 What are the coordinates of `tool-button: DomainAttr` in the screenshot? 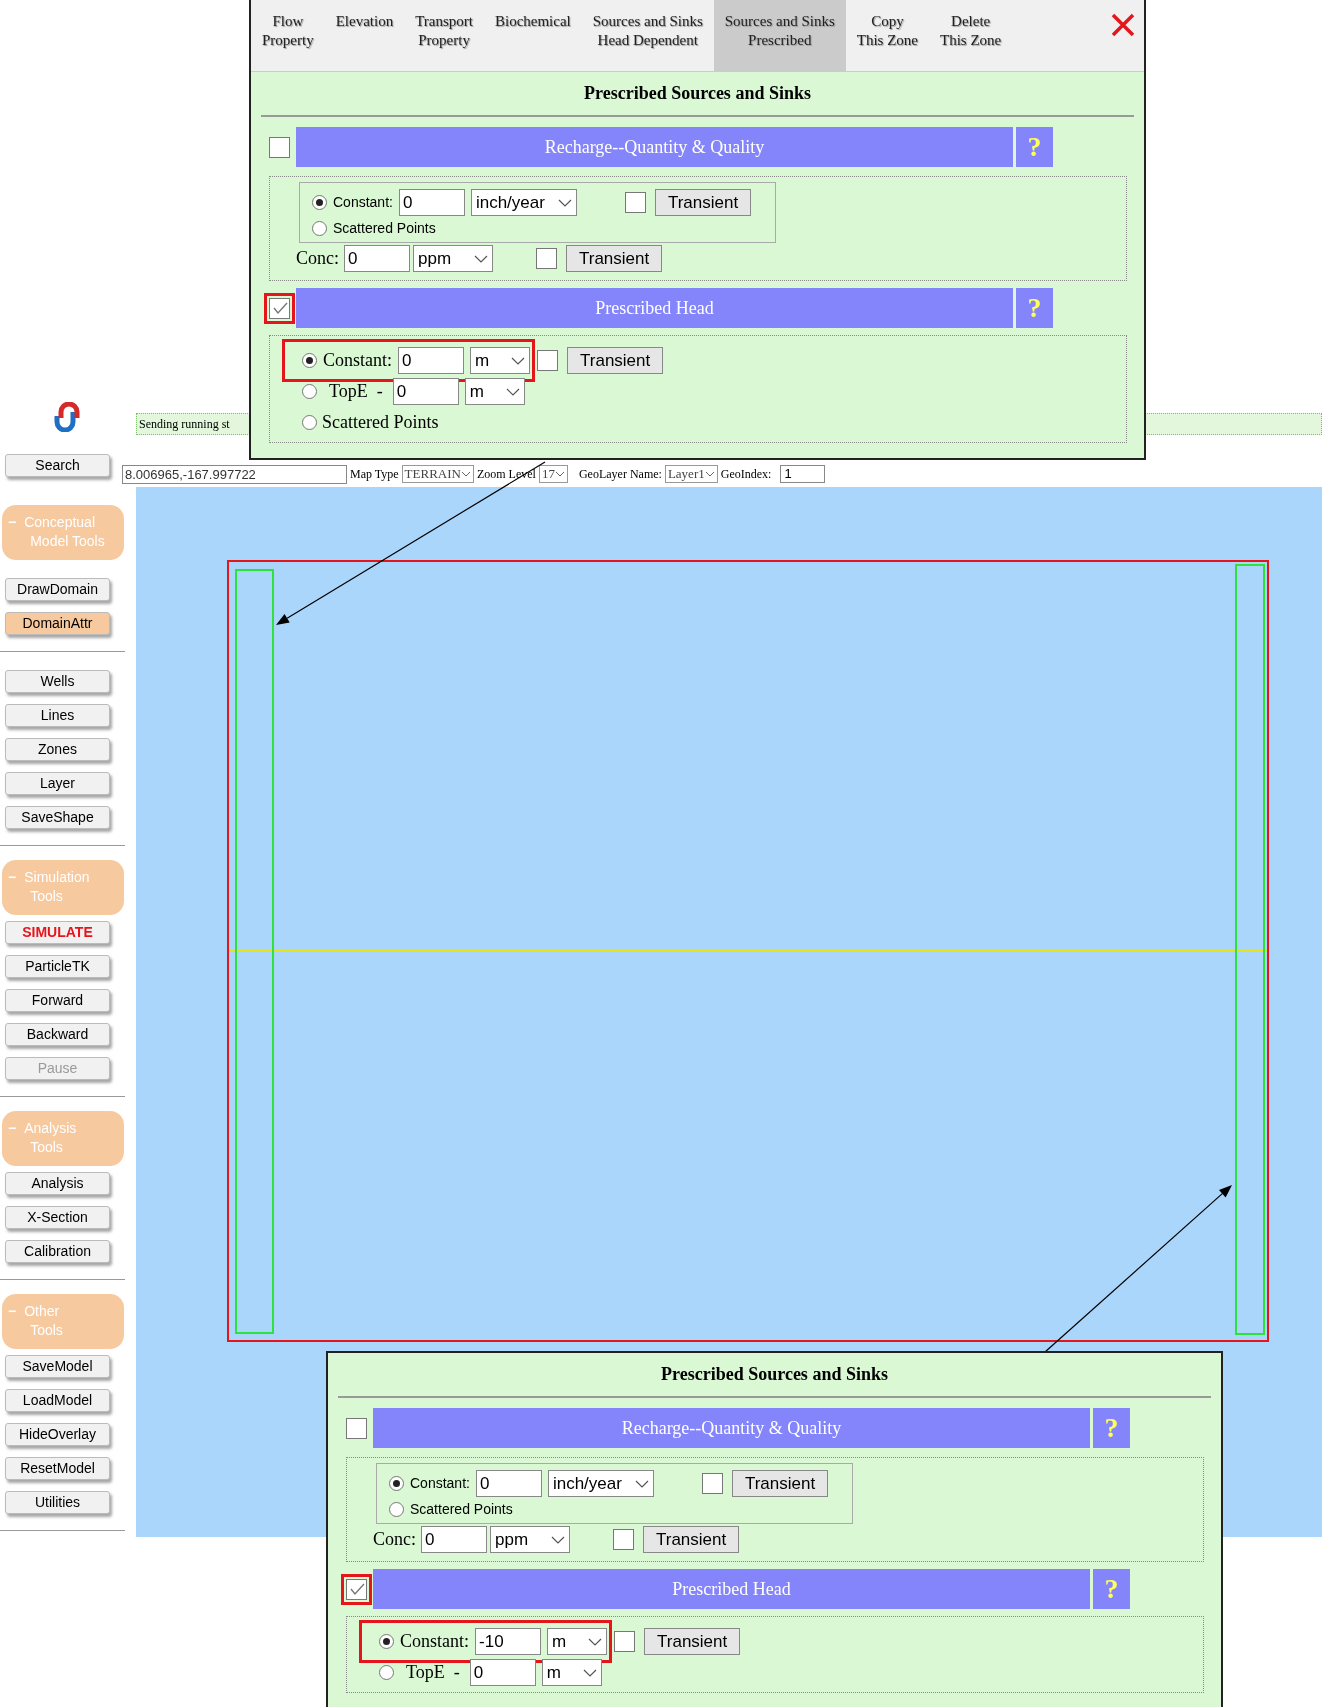 It's located at (57, 623).